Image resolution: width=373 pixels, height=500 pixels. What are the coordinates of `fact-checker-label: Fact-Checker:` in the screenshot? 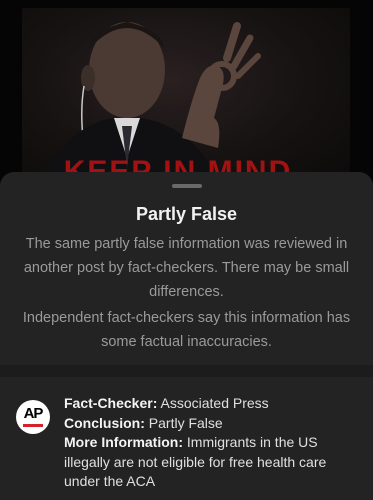 It's located at (111, 403).